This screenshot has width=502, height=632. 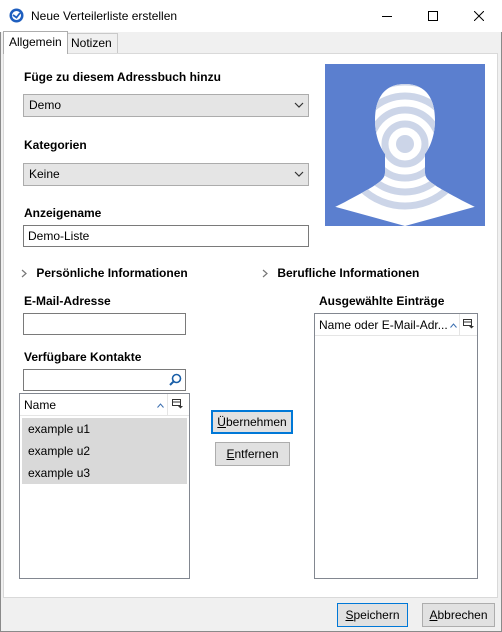 I want to click on email-label: E-Mail-Adresse, so click(x=67, y=301).